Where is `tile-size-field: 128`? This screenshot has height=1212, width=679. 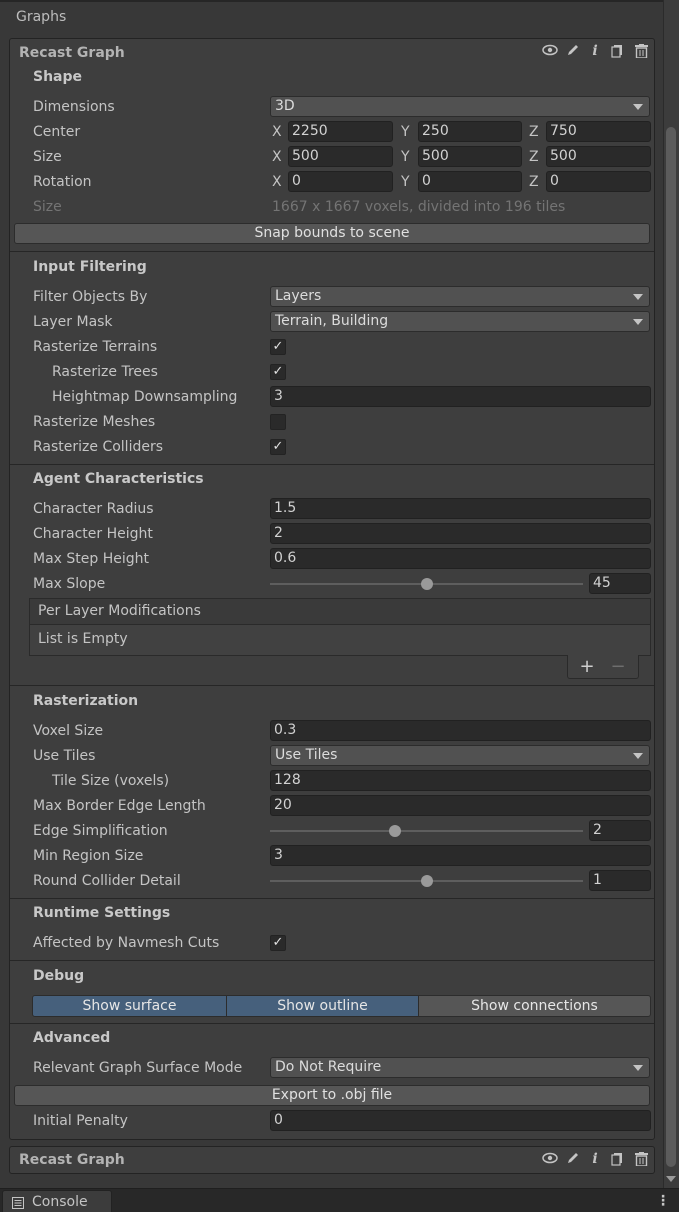 tile-size-field: 128 is located at coordinates (460, 780).